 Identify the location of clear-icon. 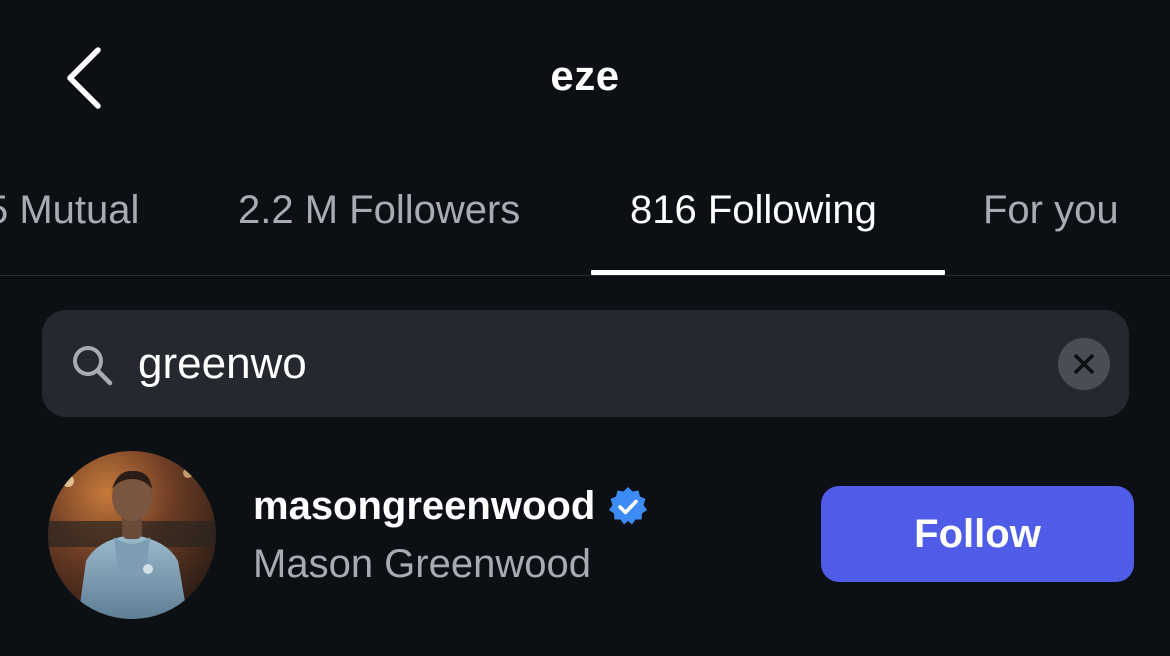
(1084, 364).